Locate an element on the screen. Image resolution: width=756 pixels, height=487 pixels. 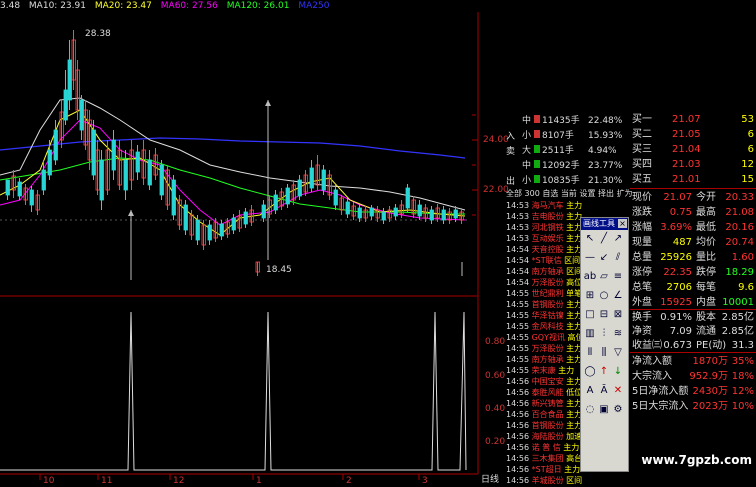
trade-alert-row: 14:56 诺 普 信 主力 is located at coordinates (542, 447).